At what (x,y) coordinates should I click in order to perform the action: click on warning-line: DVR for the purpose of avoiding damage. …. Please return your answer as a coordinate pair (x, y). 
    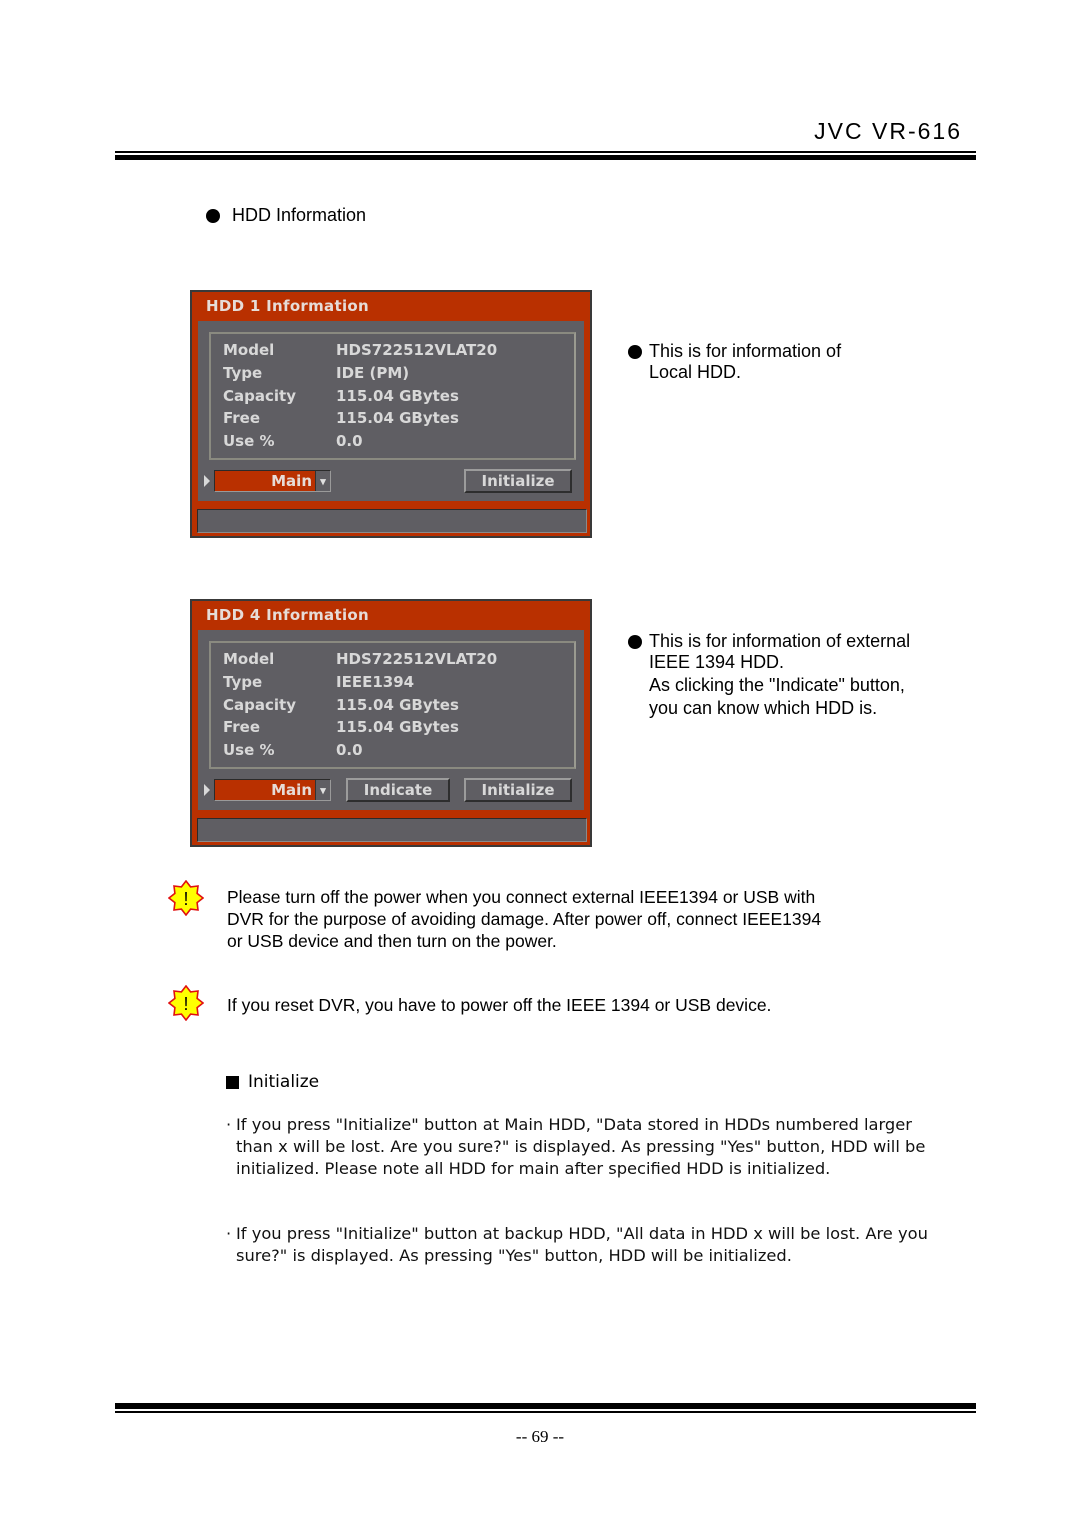
    Looking at the image, I should click on (524, 919).